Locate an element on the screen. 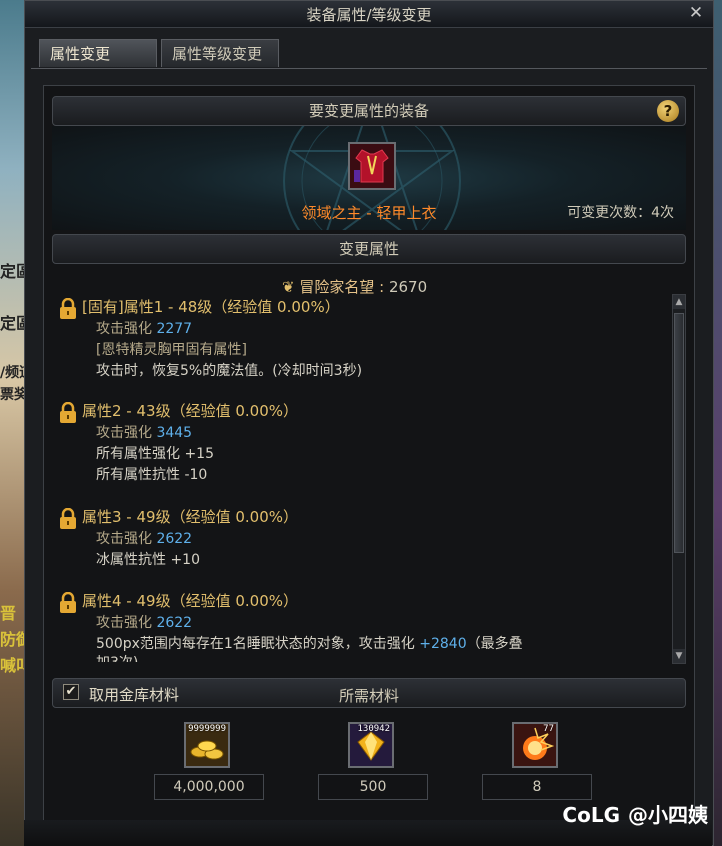  attributes-header-label: 变更属性 is located at coordinates (368, 249).